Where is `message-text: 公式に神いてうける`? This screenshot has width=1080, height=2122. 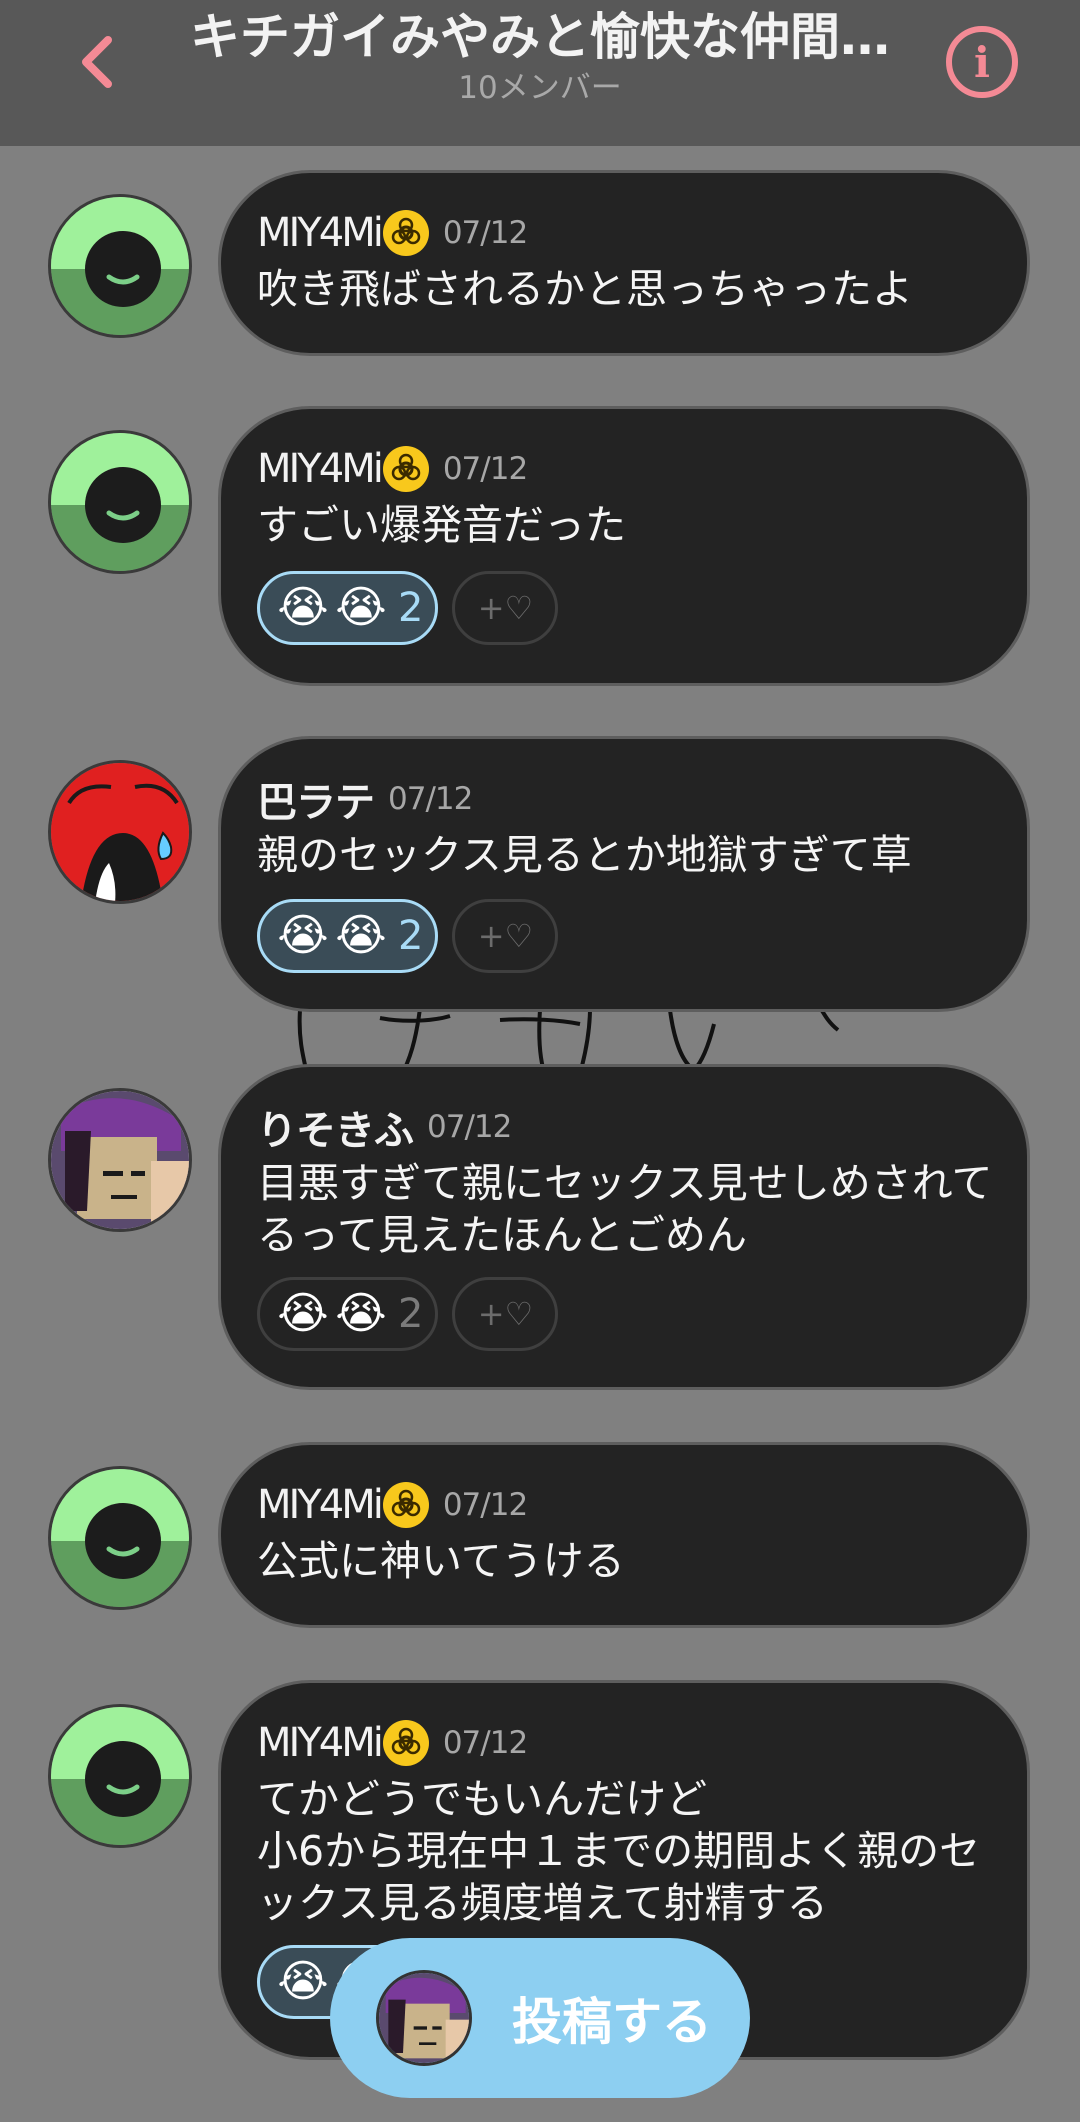
message-text: 公式に神いてうける is located at coordinates (441, 1561).